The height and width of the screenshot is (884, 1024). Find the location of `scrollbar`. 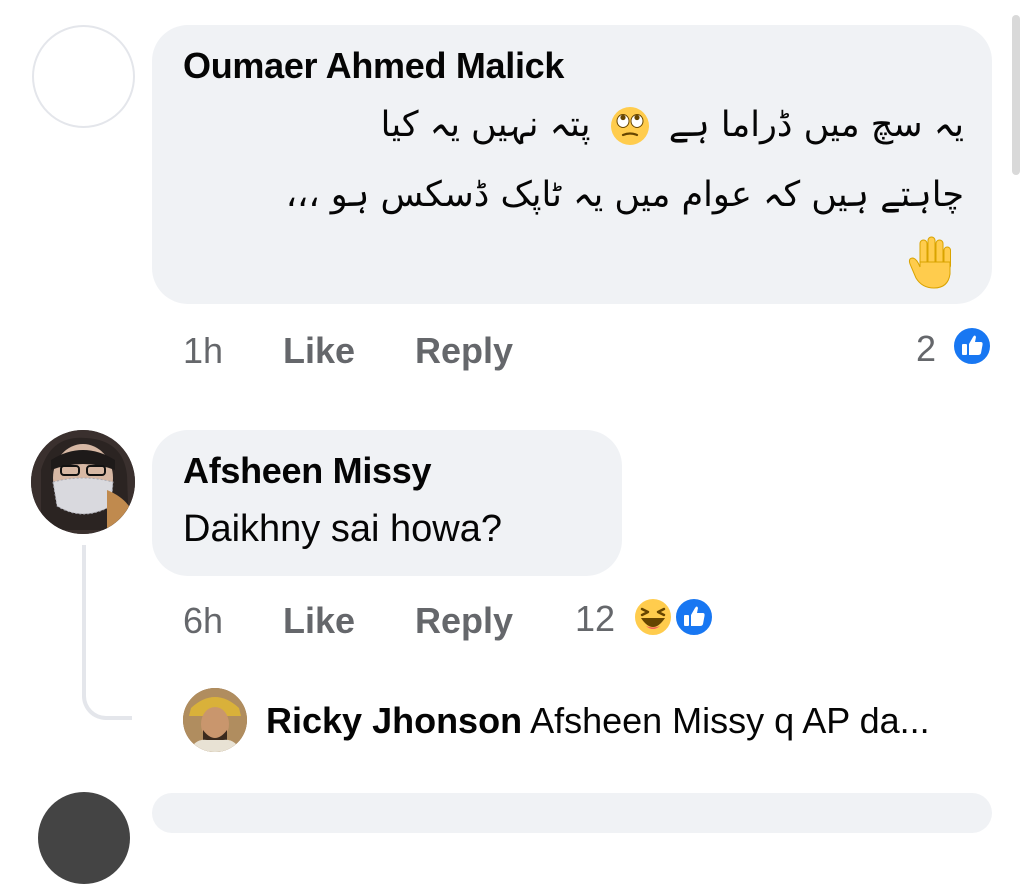

scrollbar is located at coordinates (1016, 95).